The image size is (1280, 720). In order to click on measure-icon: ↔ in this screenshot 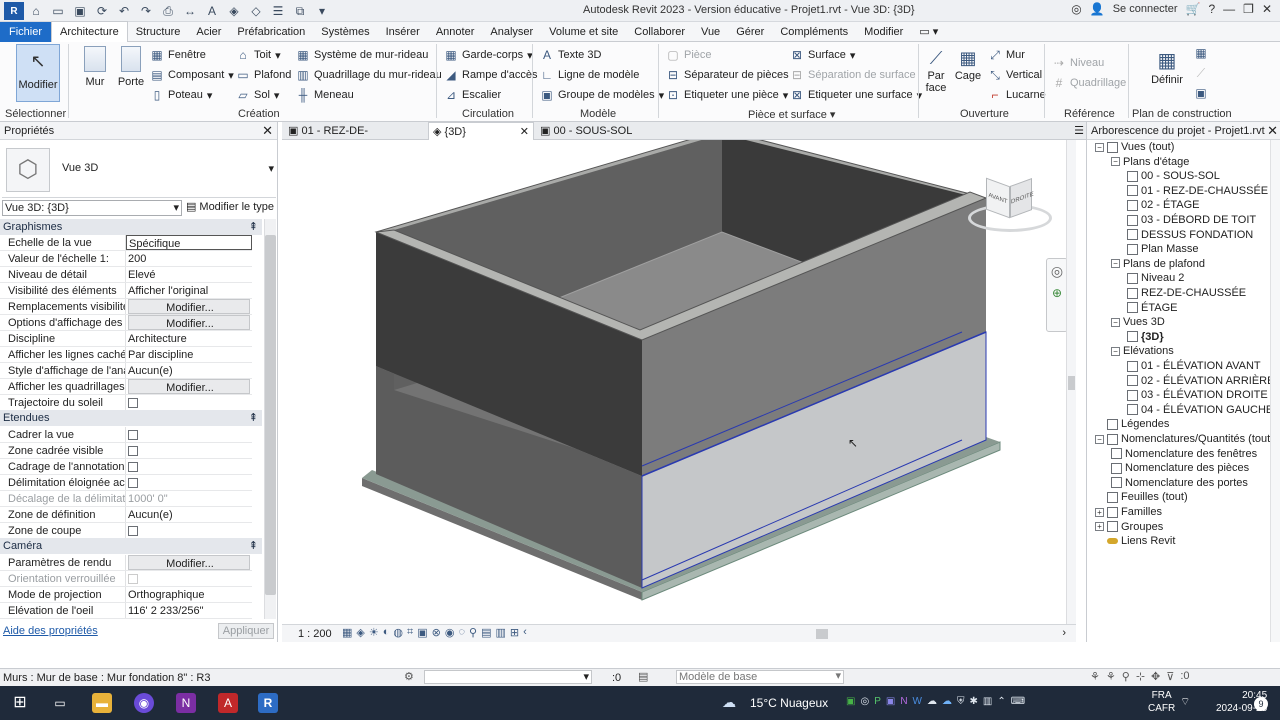, I will do `click(190, 11)`.